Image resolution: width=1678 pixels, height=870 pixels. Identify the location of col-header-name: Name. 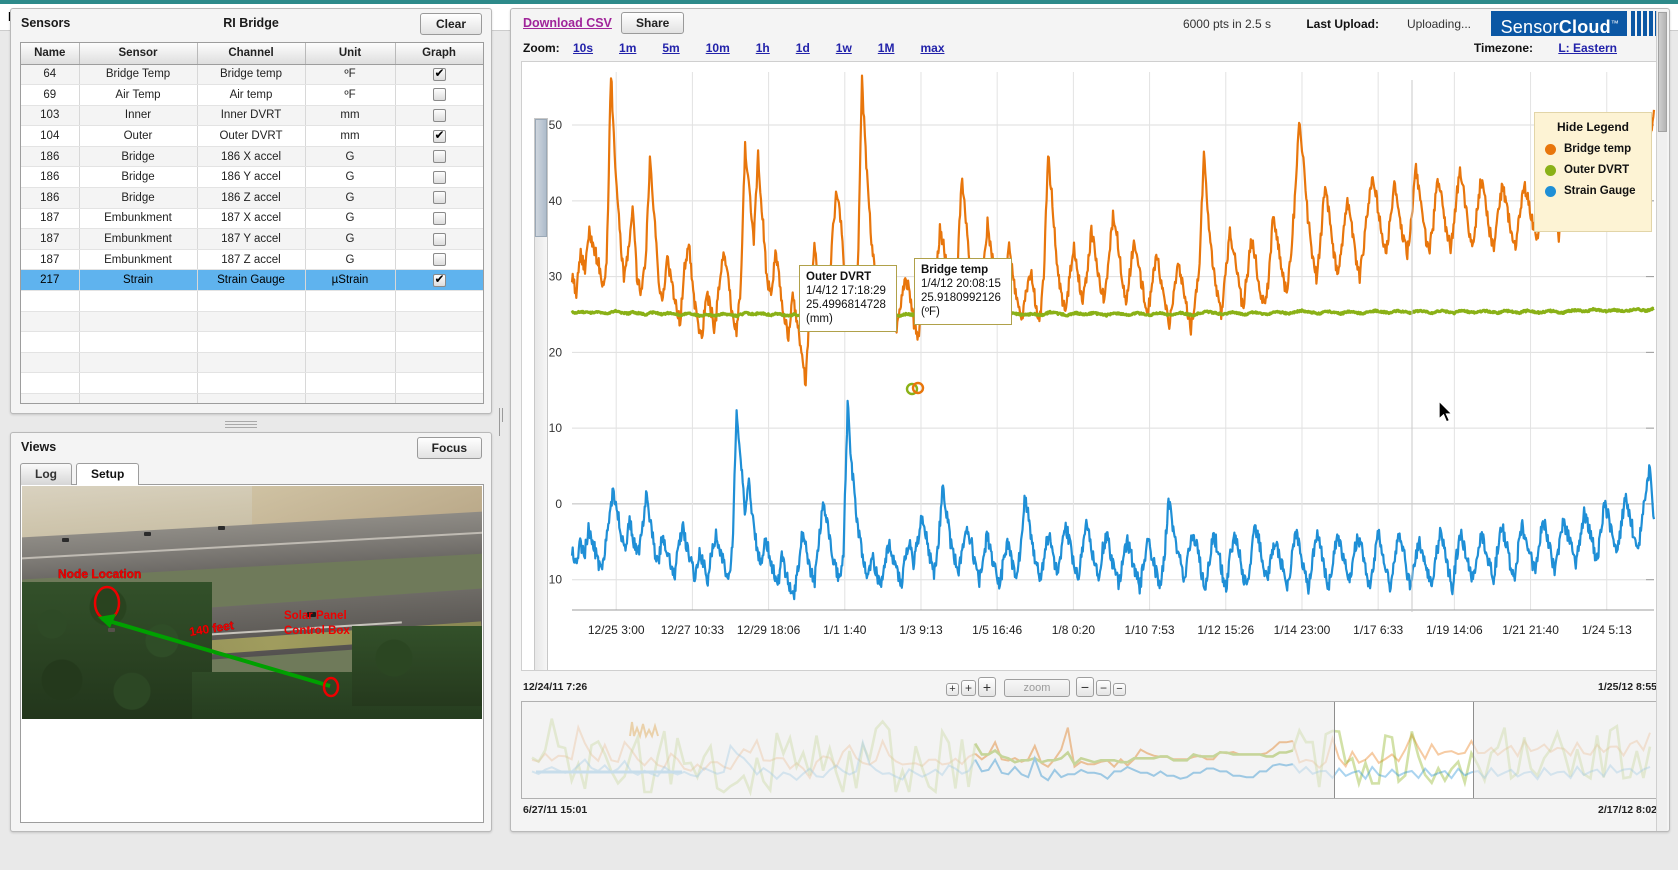
(50, 54).